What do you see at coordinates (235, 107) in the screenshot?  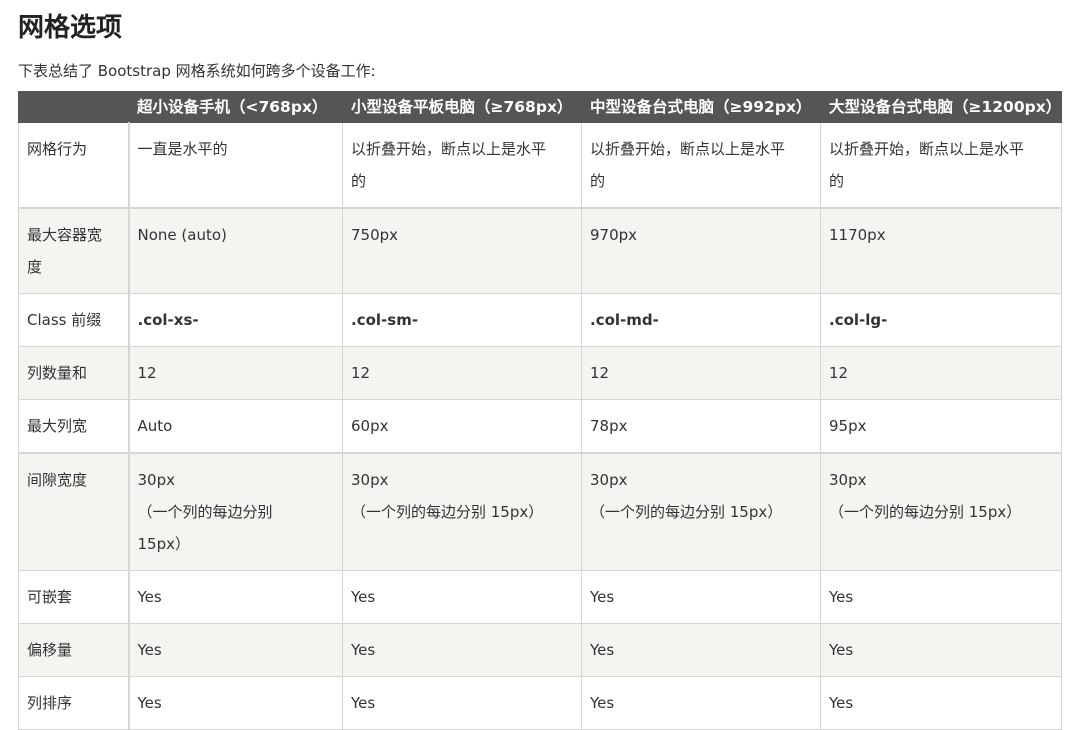 I see `header-cell-xs: 超小设备手机（<768px）` at bounding box center [235, 107].